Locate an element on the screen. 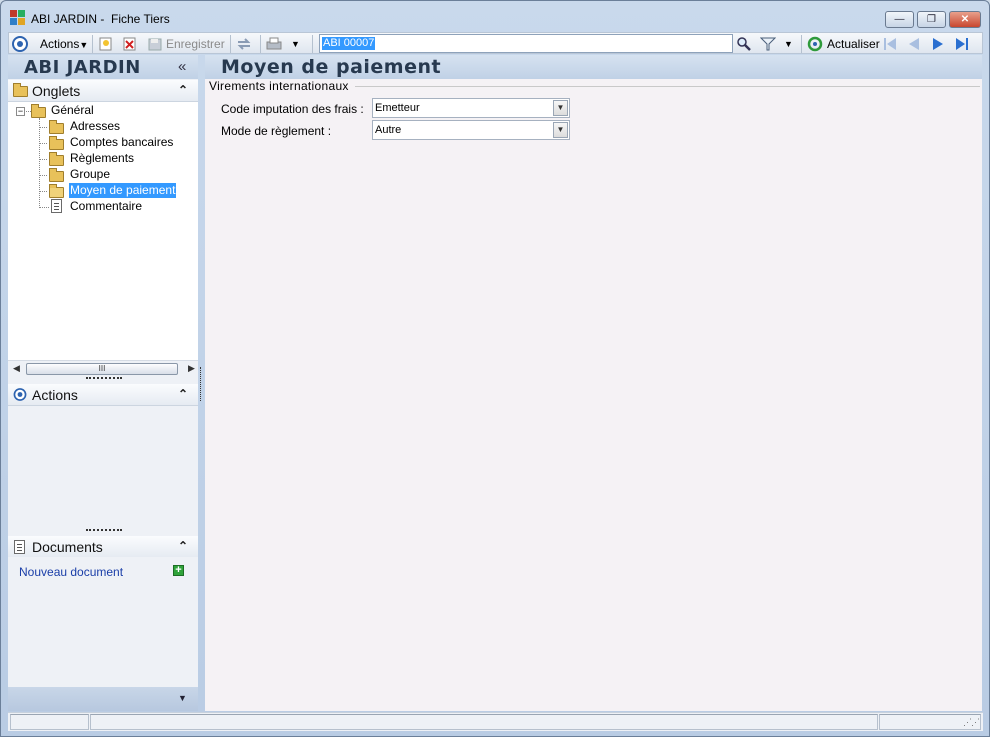  document-title: Fiche Tiers is located at coordinates (140, 19).